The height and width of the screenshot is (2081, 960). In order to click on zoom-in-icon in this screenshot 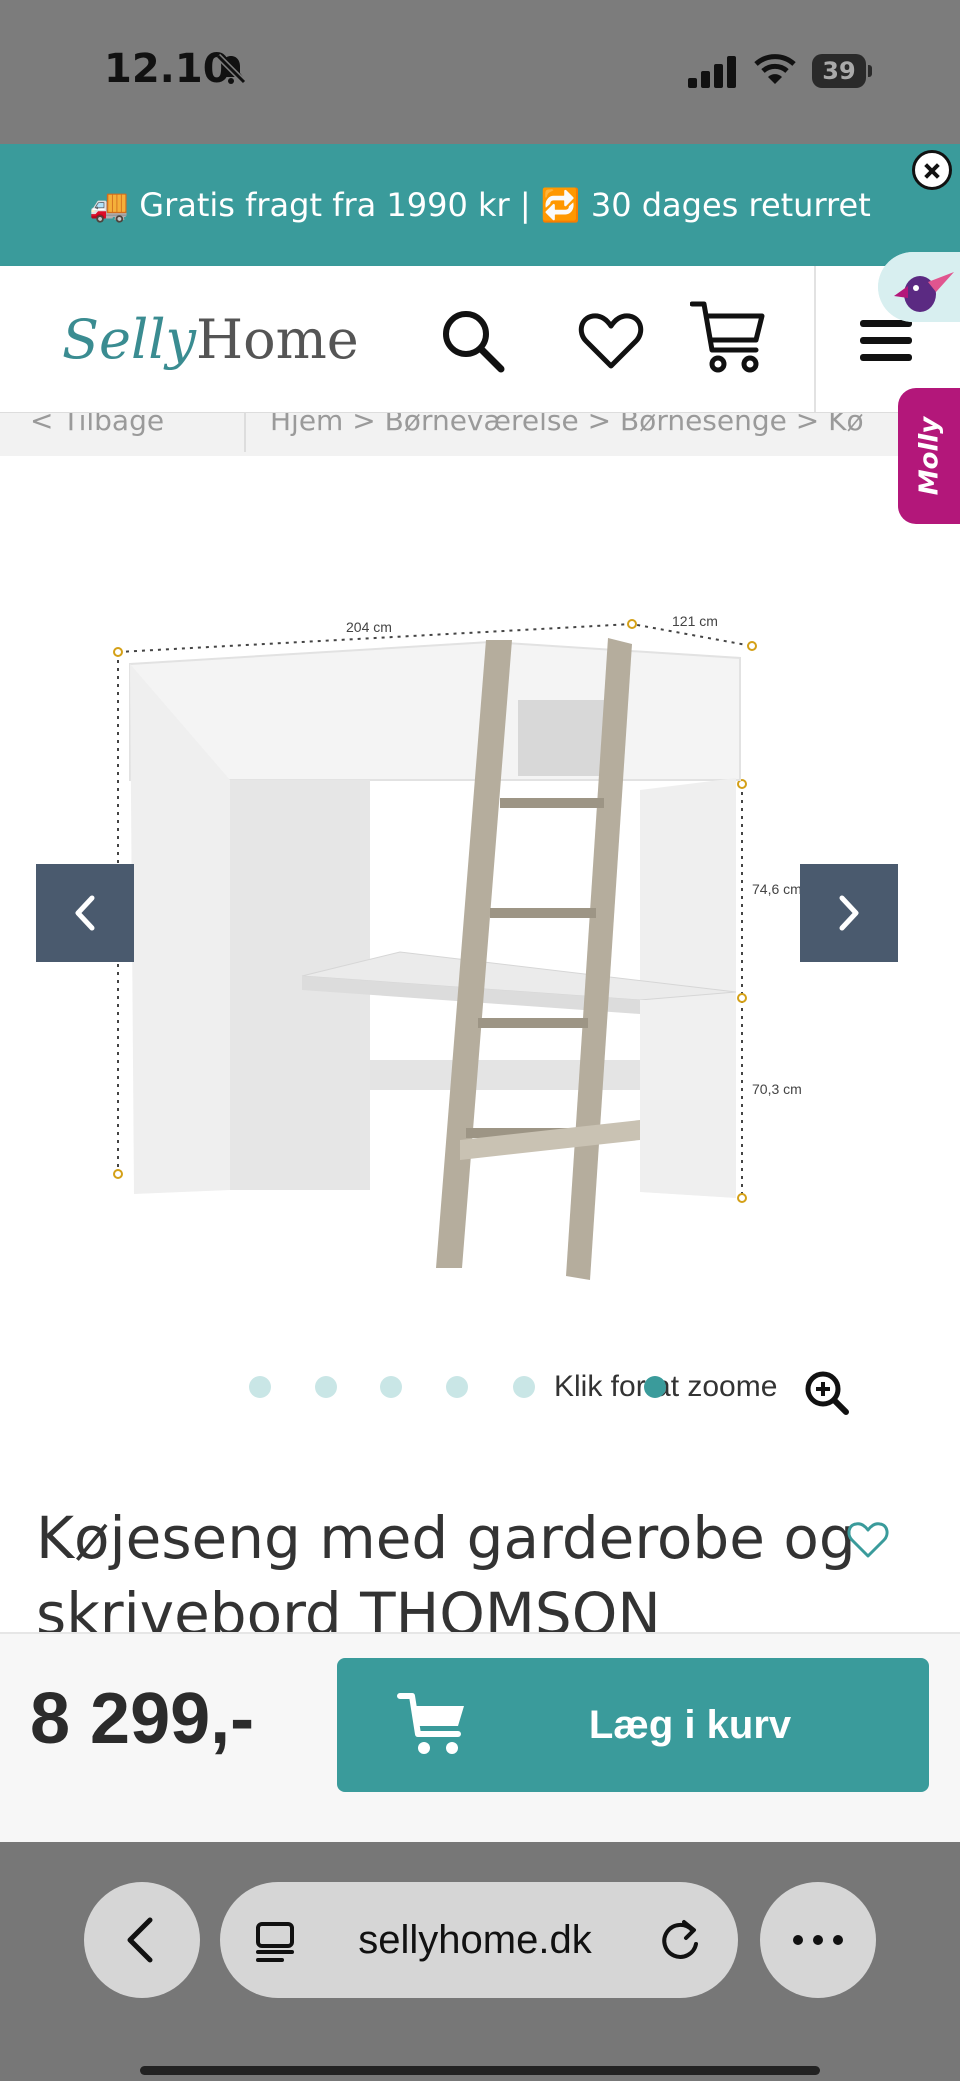, I will do `click(827, 1393)`.